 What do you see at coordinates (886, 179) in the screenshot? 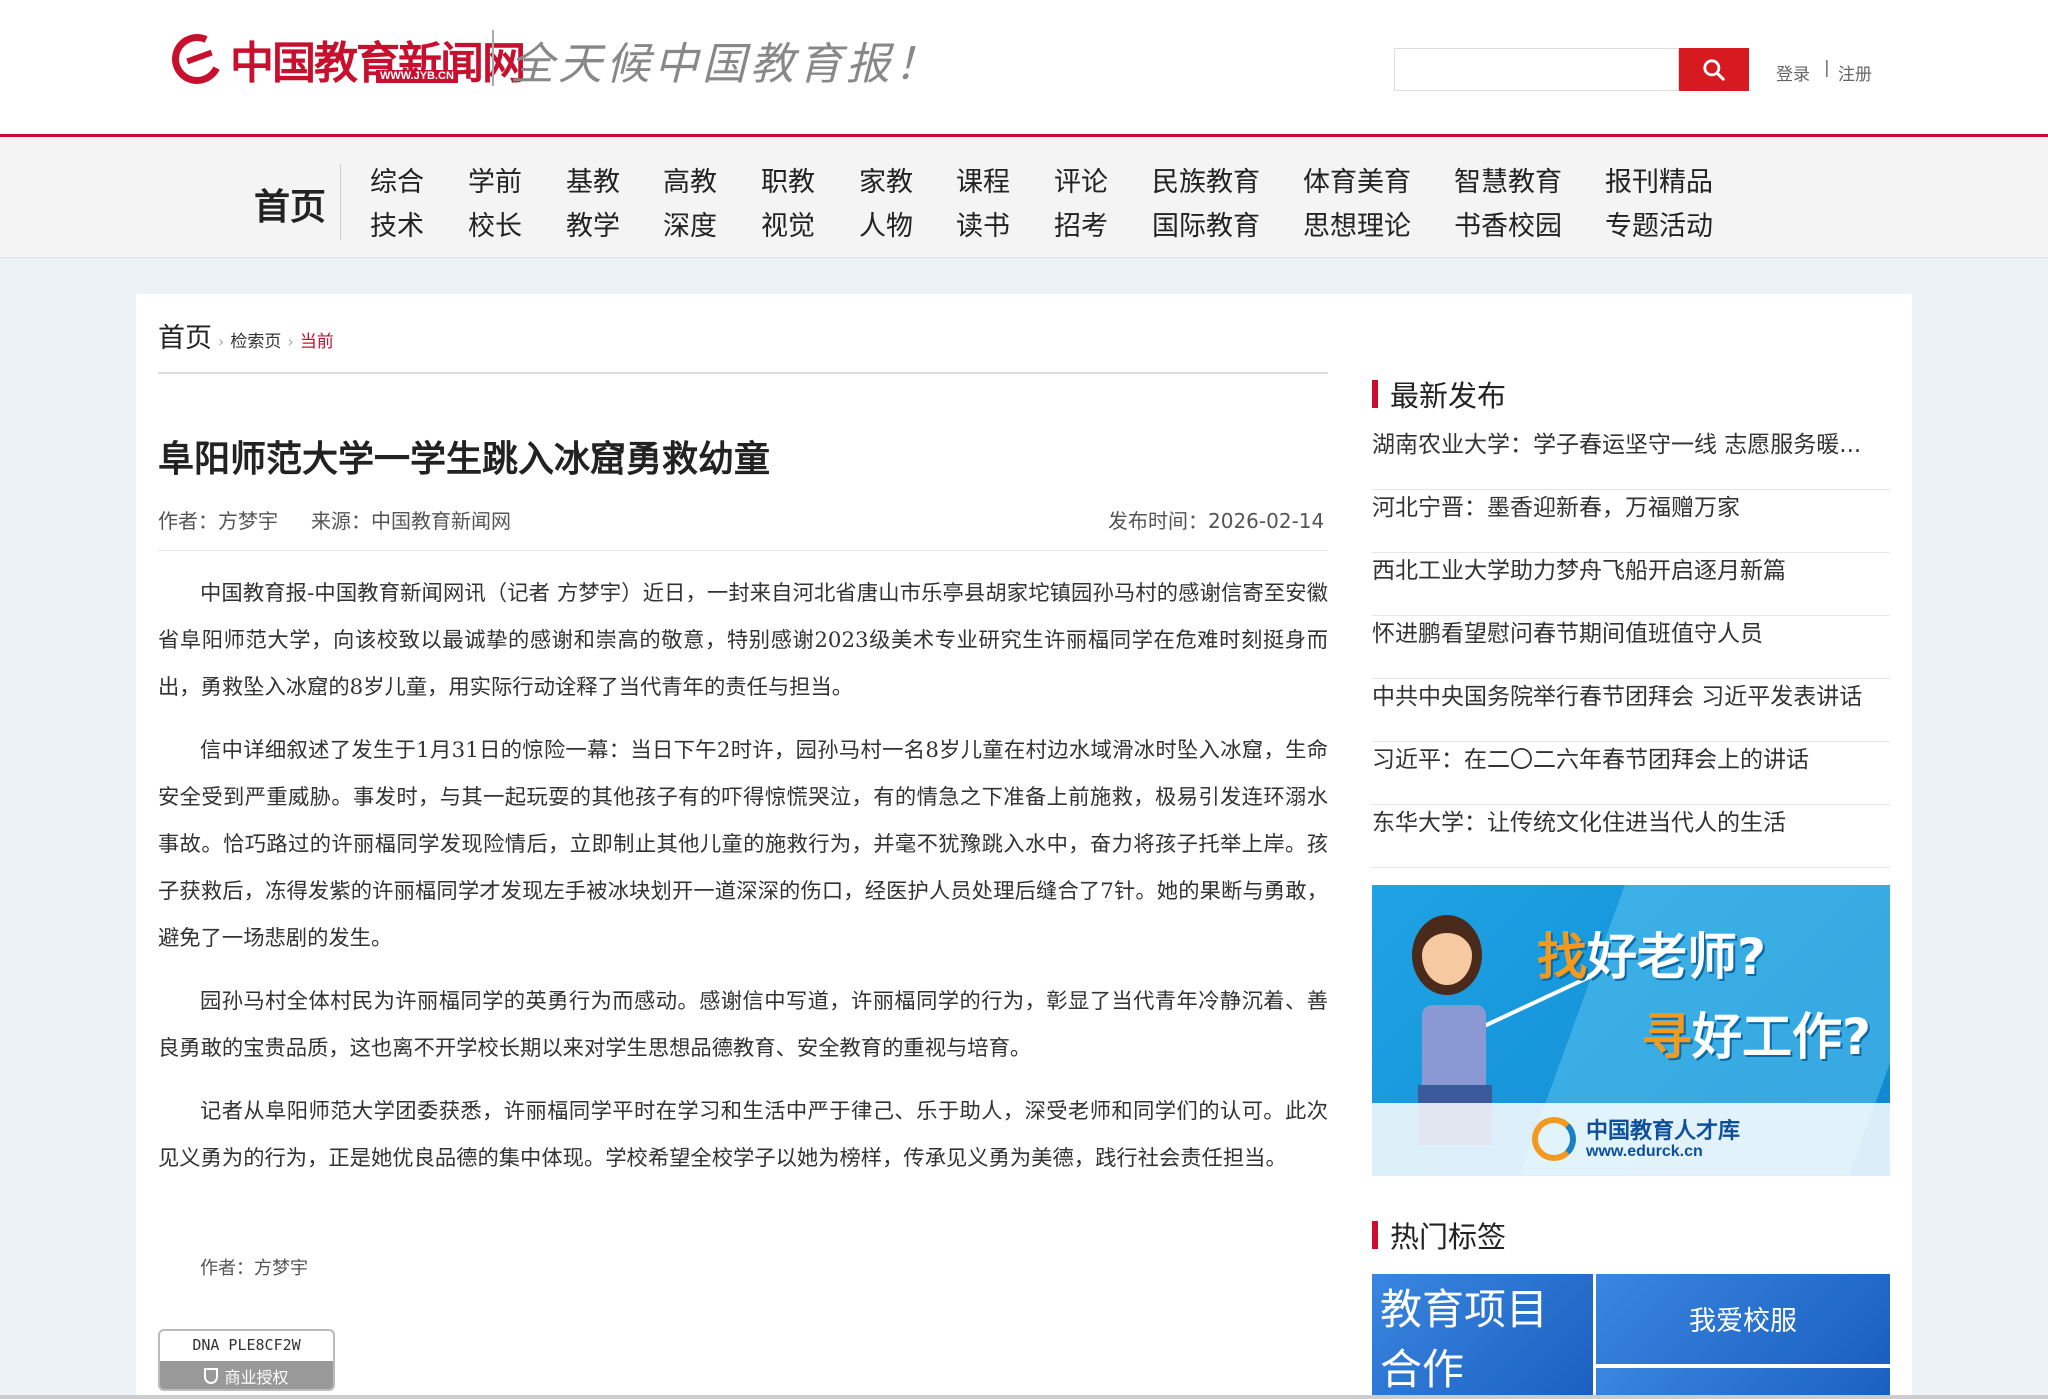
I see `nav-item: 家教` at bounding box center [886, 179].